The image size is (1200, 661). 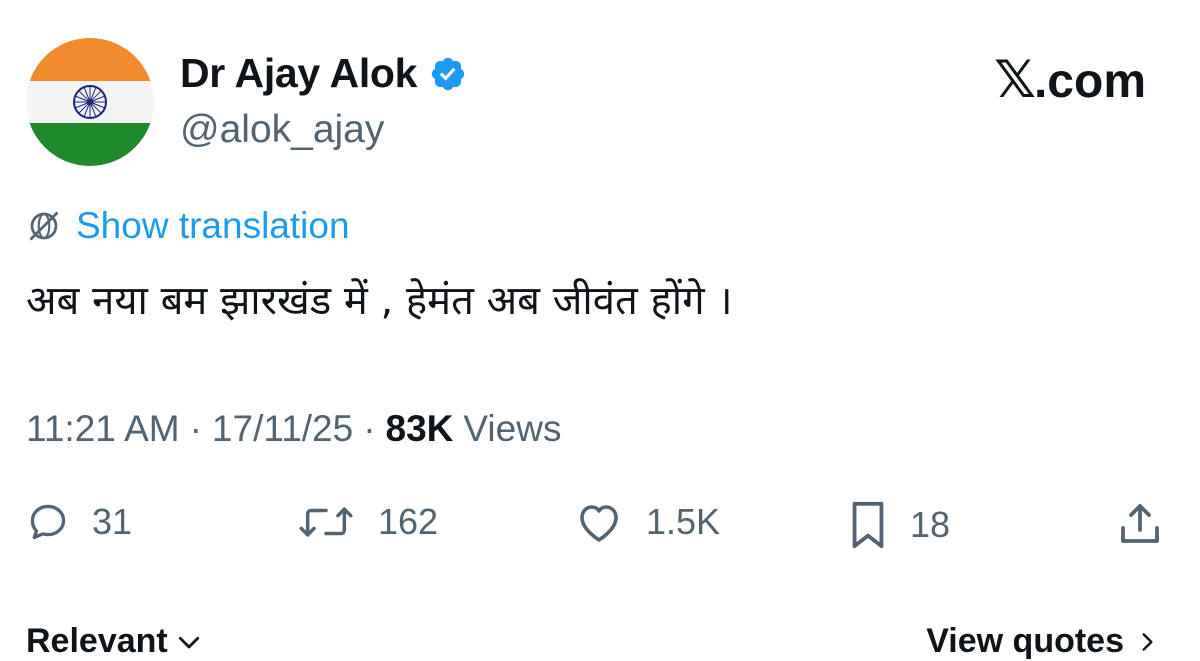 What do you see at coordinates (599, 523) in the screenshot?
I see `heart-icon` at bounding box center [599, 523].